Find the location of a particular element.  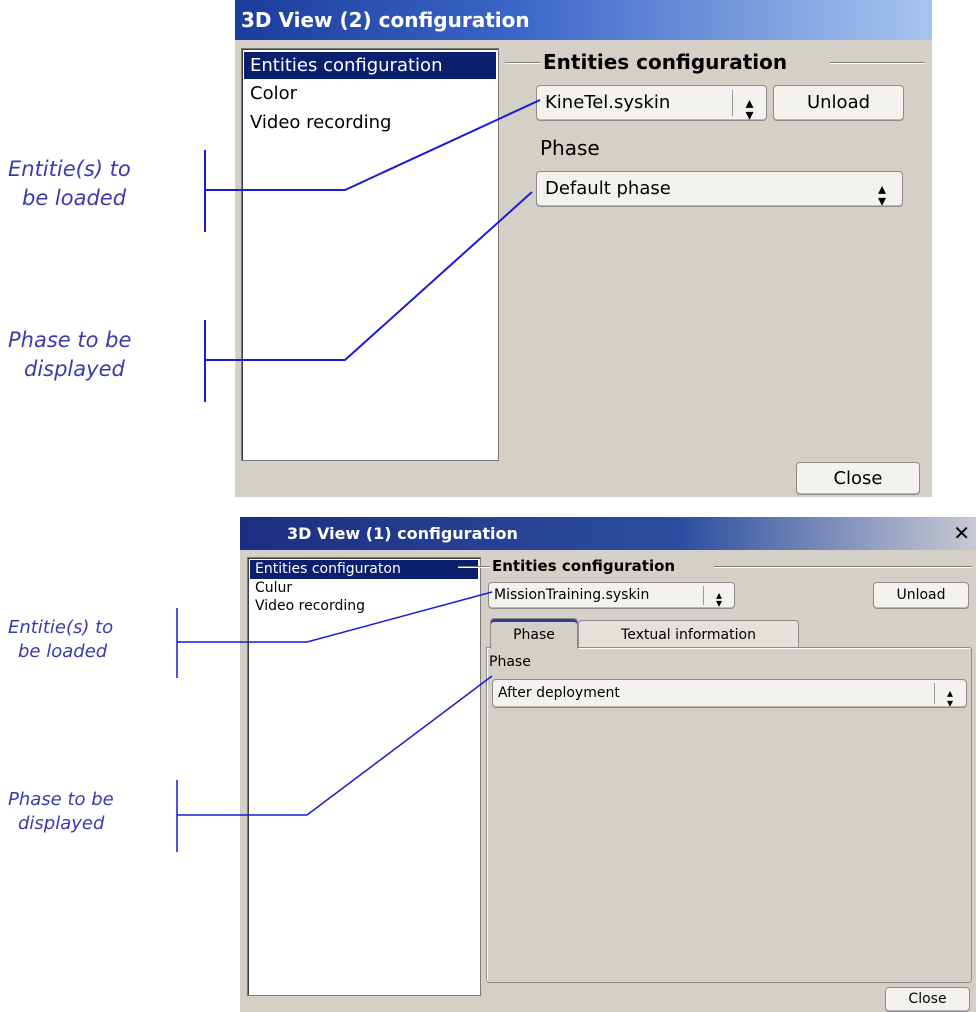

tab-phase: Phase is located at coordinates (534, 633).